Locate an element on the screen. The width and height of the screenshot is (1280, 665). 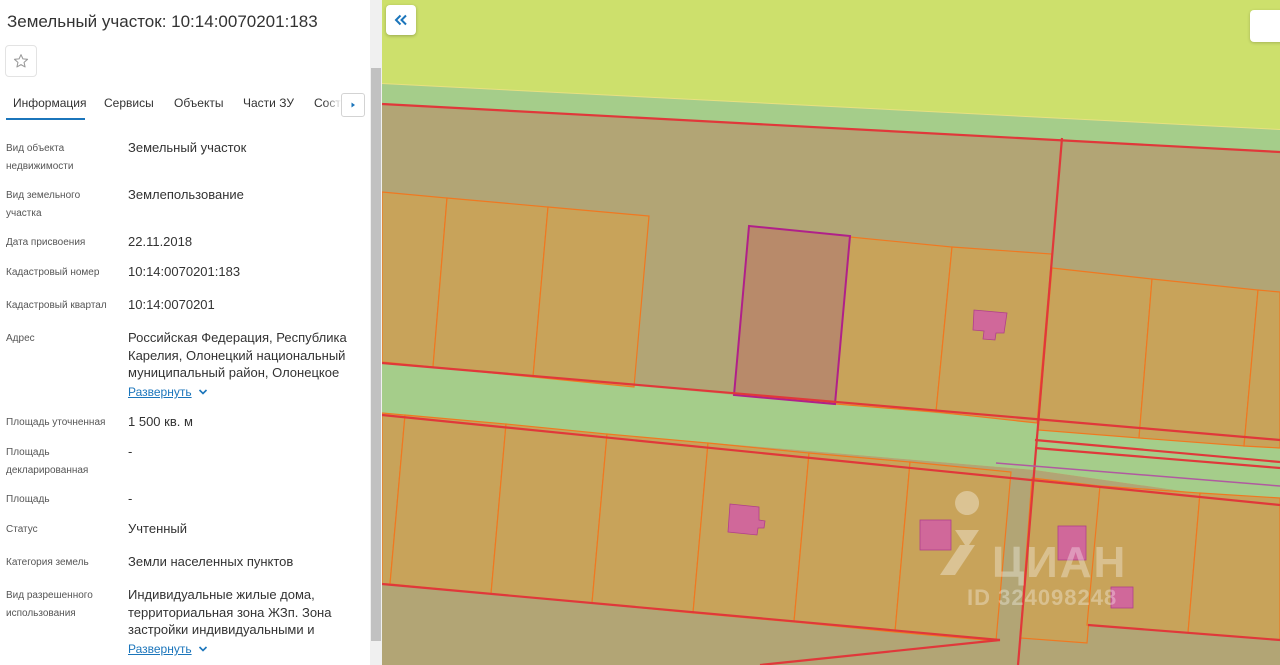
row-label: Кадастровый номер is located at coordinates (53, 272).